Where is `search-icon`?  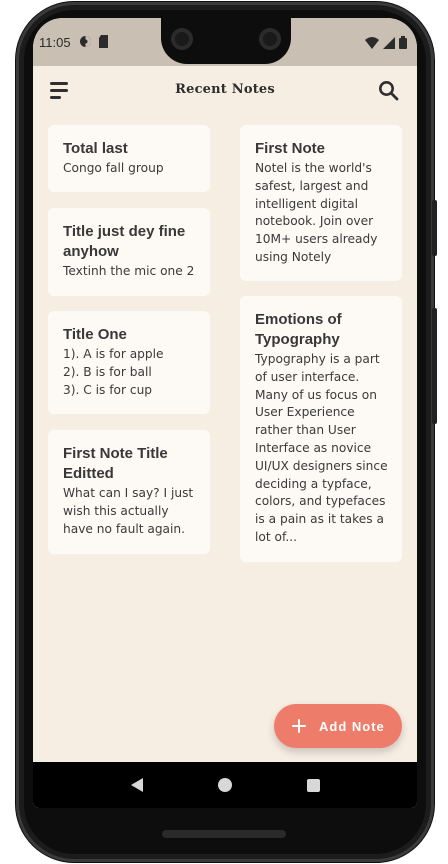
search-icon is located at coordinates (389, 91).